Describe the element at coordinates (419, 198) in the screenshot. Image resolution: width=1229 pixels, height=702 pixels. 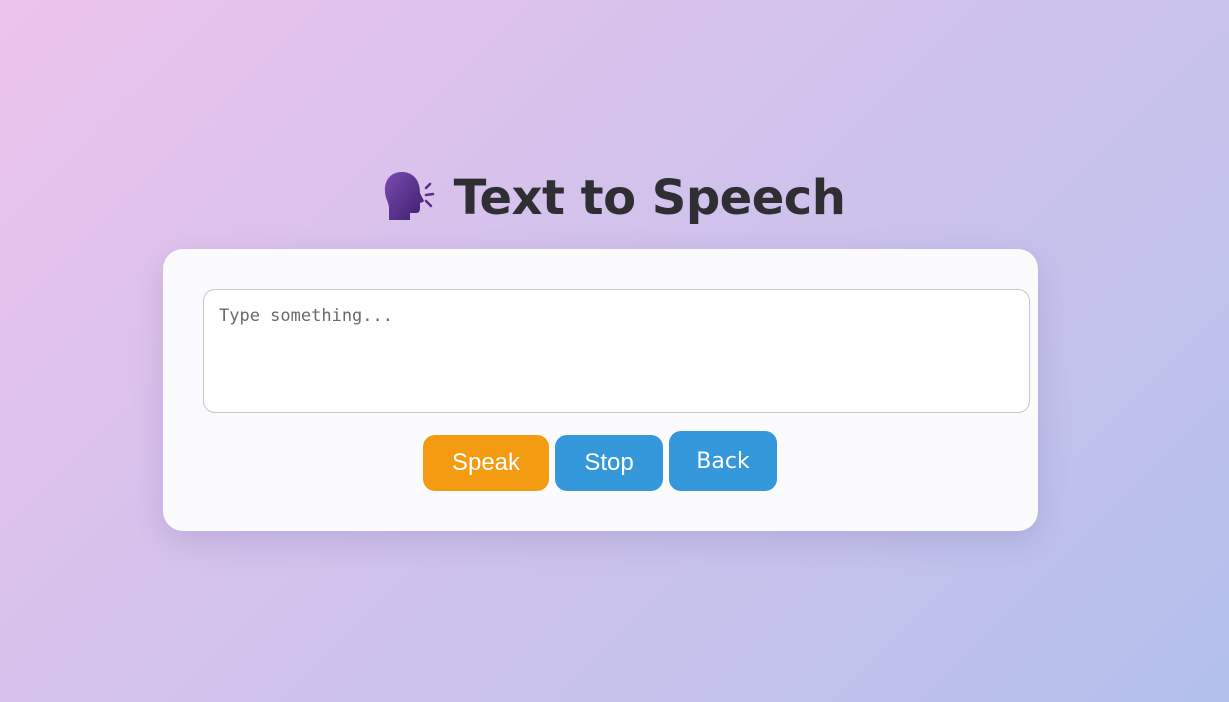
I see `speaking-head-icon` at that location.